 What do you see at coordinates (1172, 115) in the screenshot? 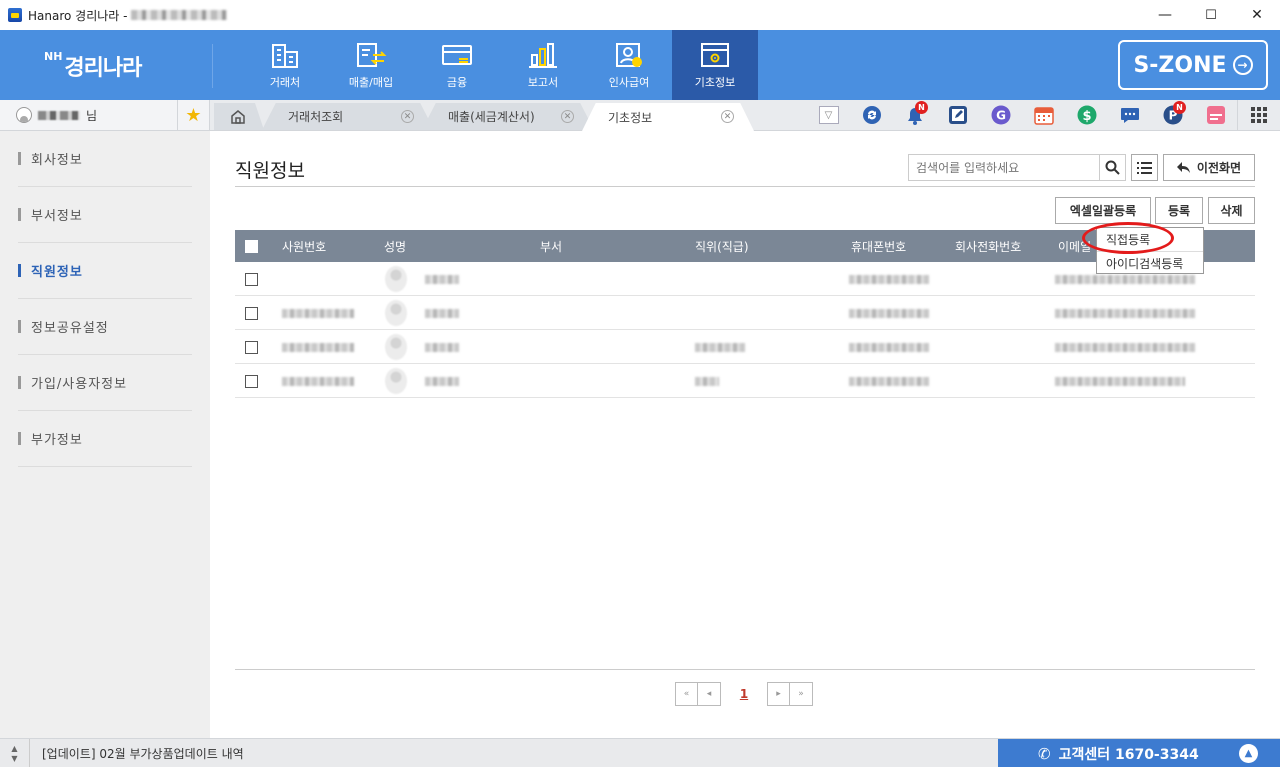
I see `point-button: P N` at bounding box center [1172, 115].